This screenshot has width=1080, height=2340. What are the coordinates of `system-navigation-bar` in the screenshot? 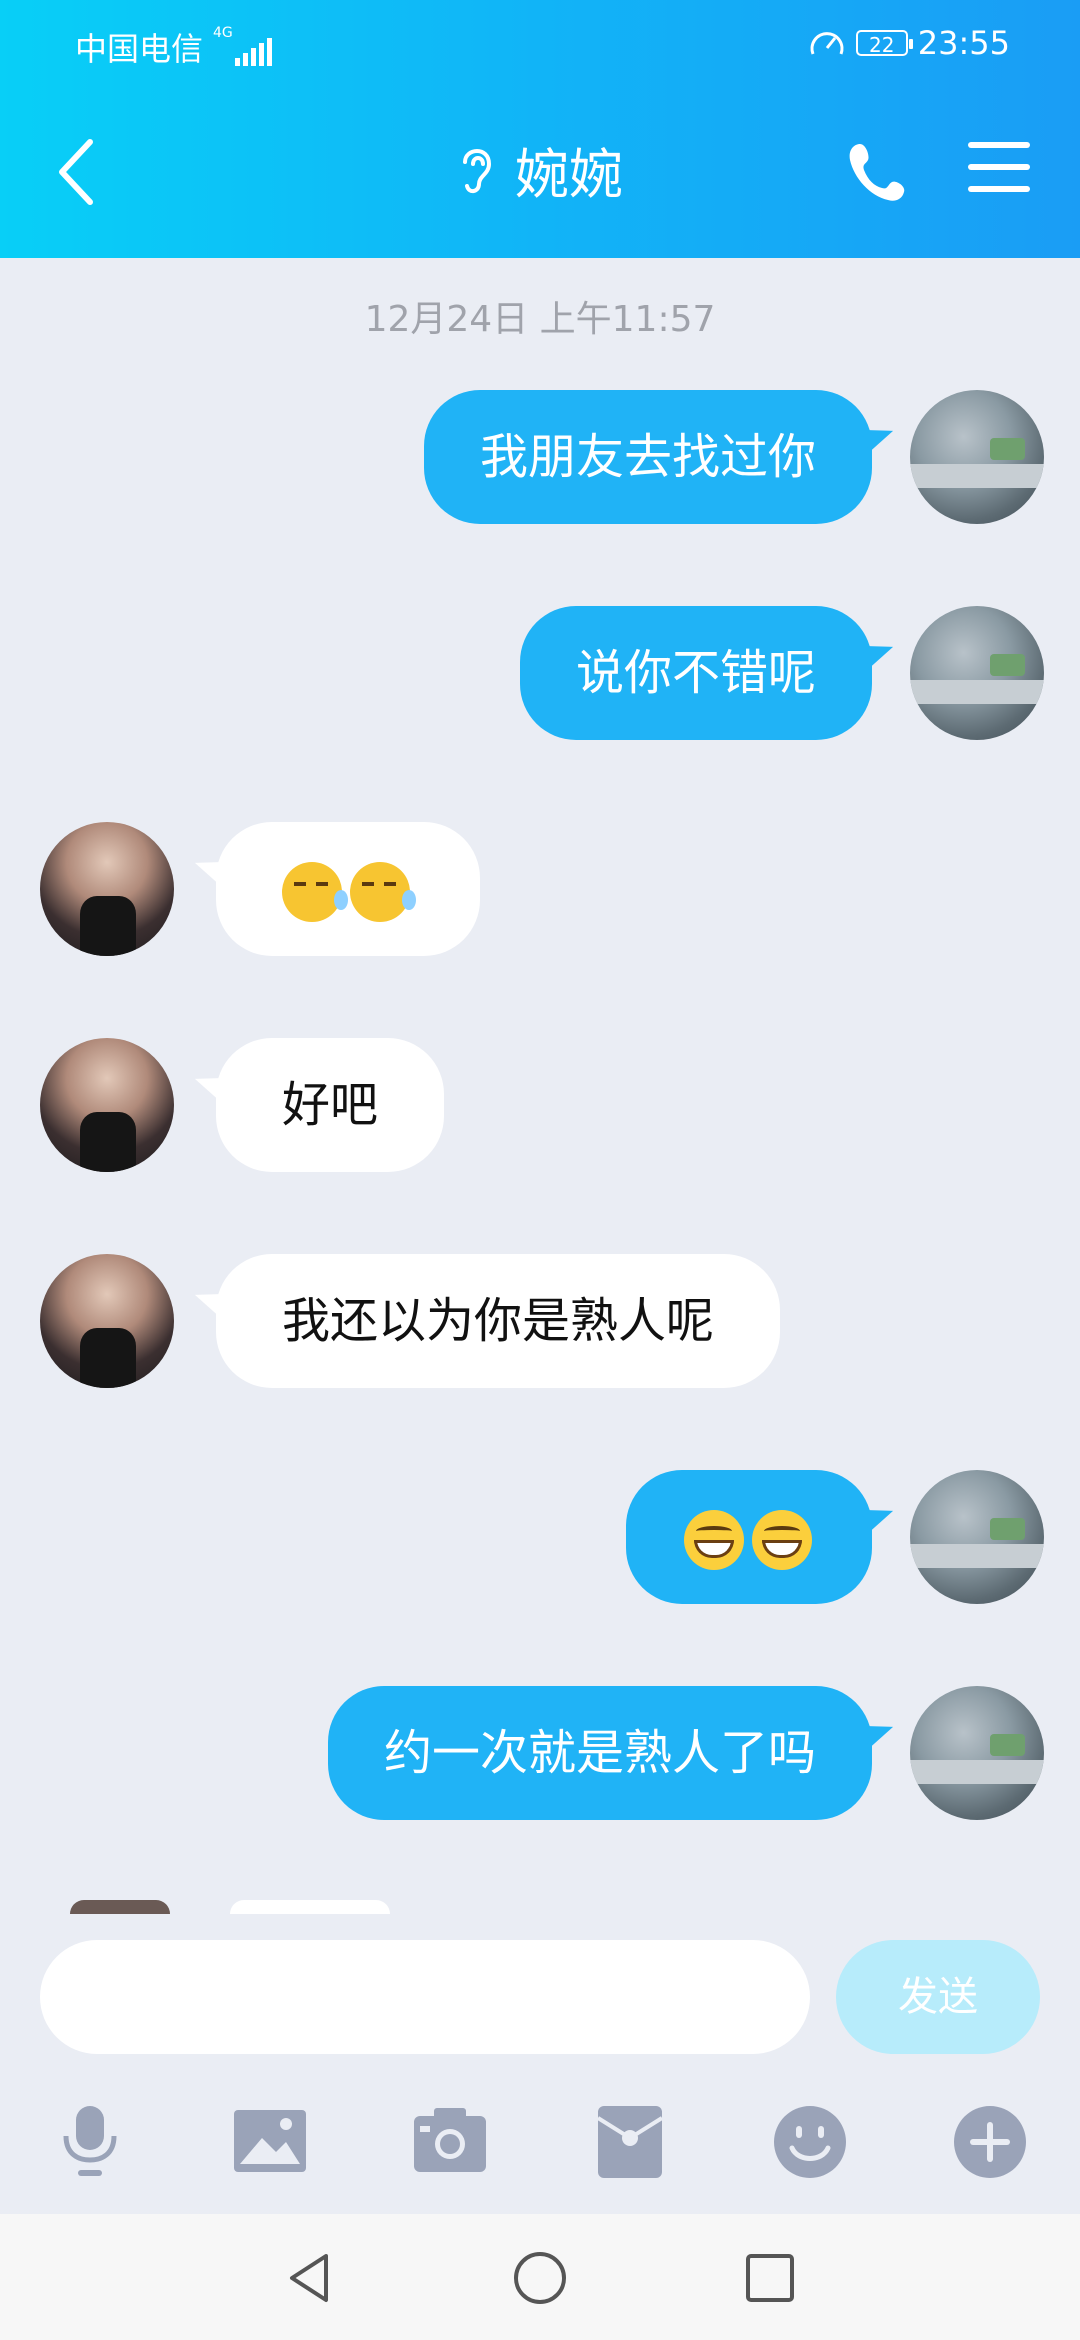 It's located at (540, 2277).